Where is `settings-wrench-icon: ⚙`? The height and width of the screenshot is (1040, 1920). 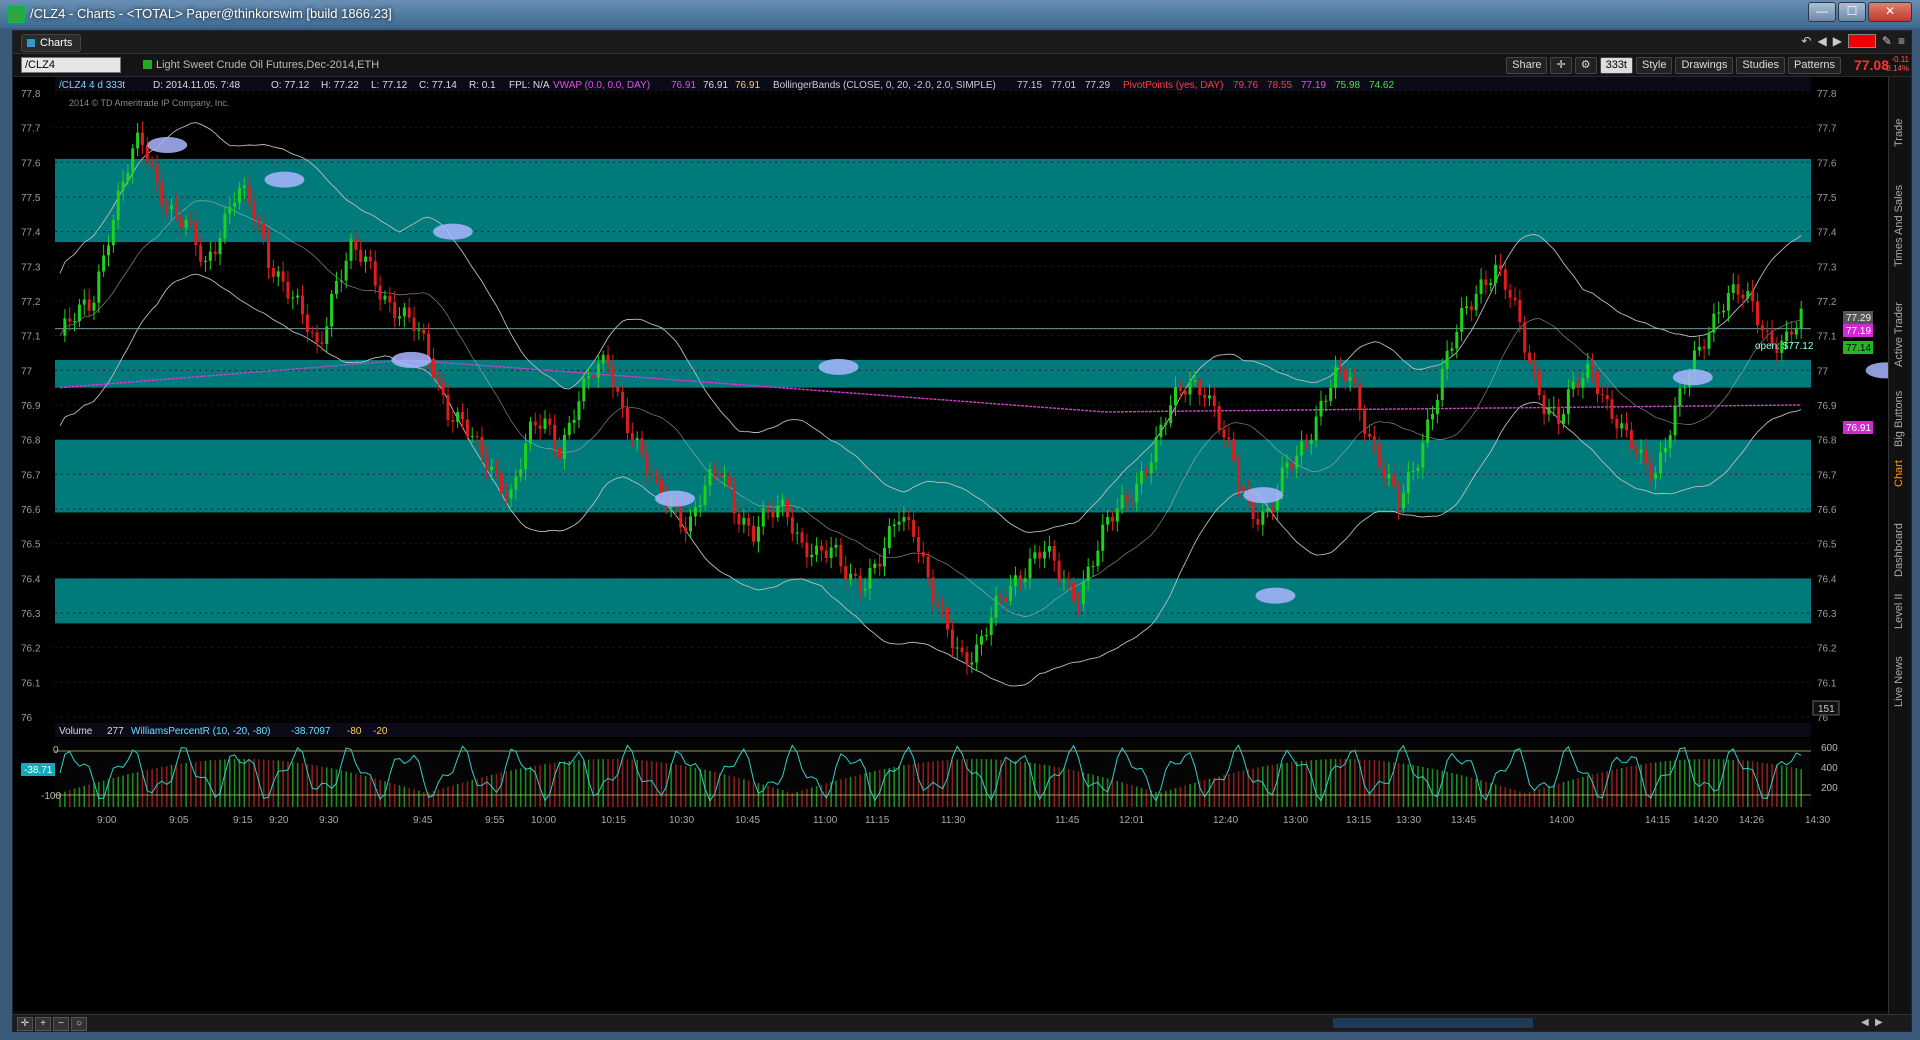 settings-wrench-icon: ⚙ is located at coordinates (1585, 65).